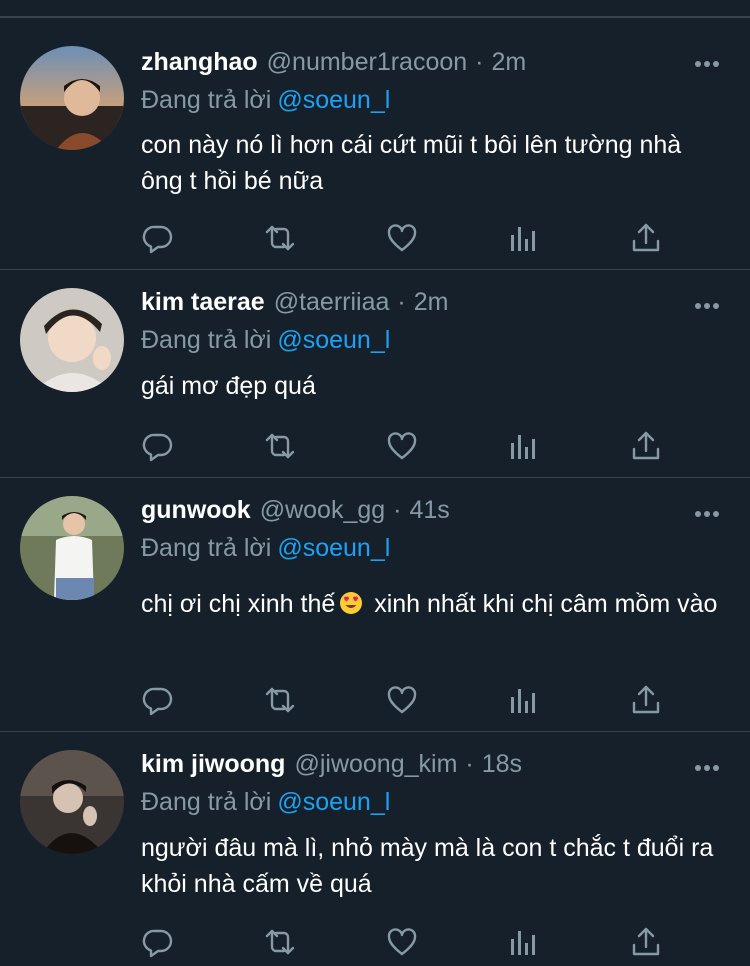  Describe the element at coordinates (199, 62) in the screenshot. I see `display-name: zhanghao` at that location.